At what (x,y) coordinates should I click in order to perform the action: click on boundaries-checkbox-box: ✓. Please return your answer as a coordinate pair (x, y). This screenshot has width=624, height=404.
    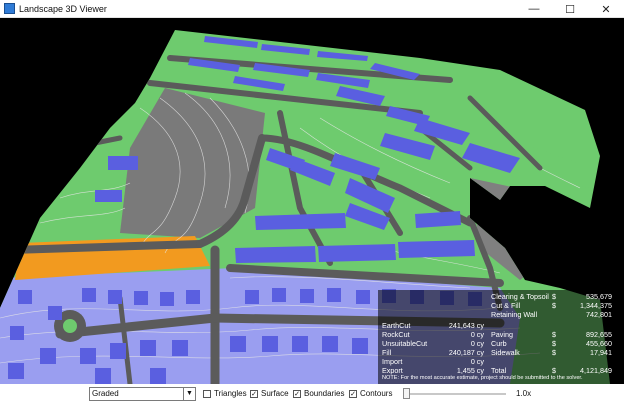
    Looking at the image, I should click on (297, 393).